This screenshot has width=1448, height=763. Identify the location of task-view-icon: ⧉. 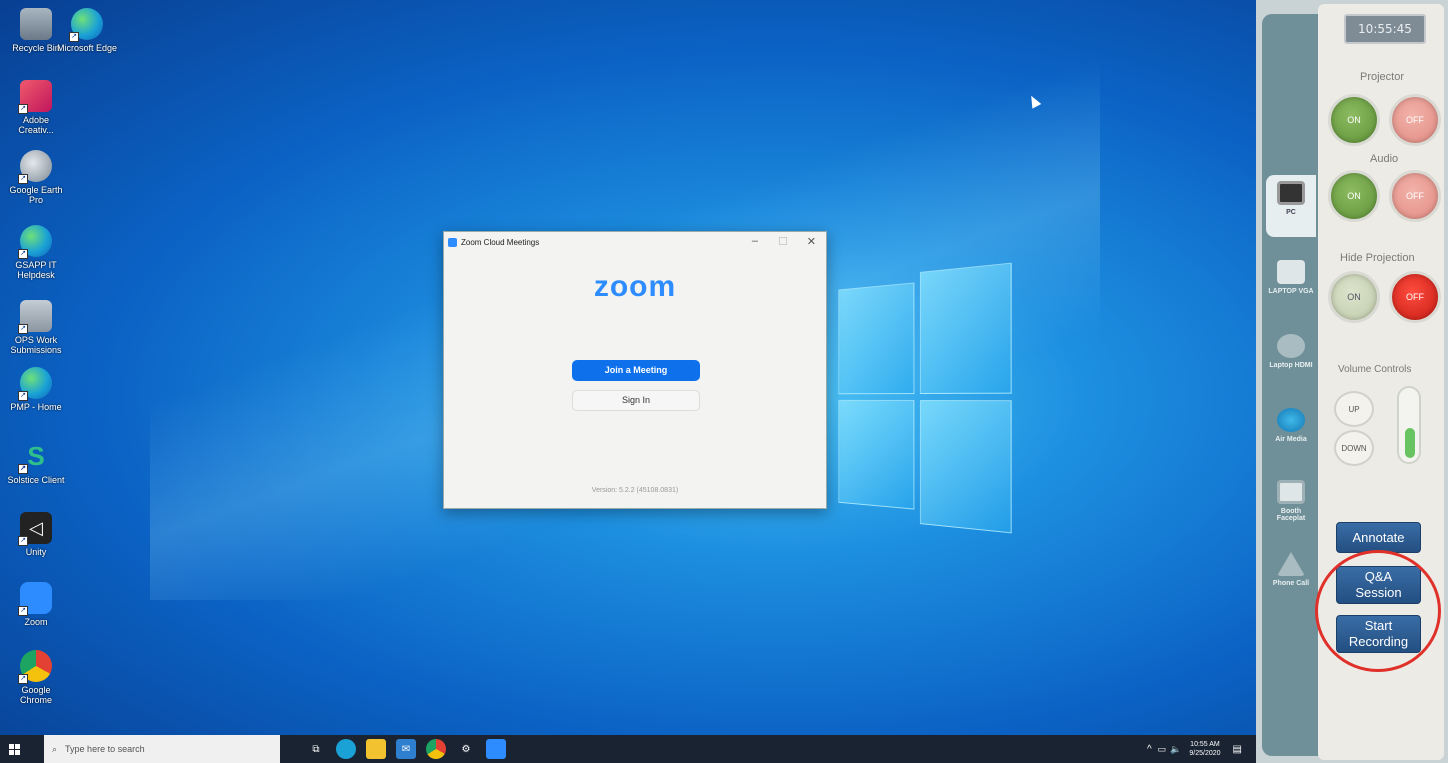
(316, 749).